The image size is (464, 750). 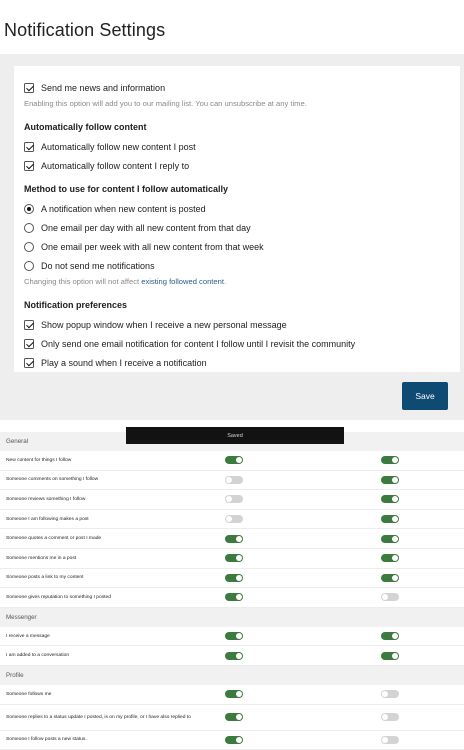 I want to click on news-checkbox, so click(x=29, y=87).